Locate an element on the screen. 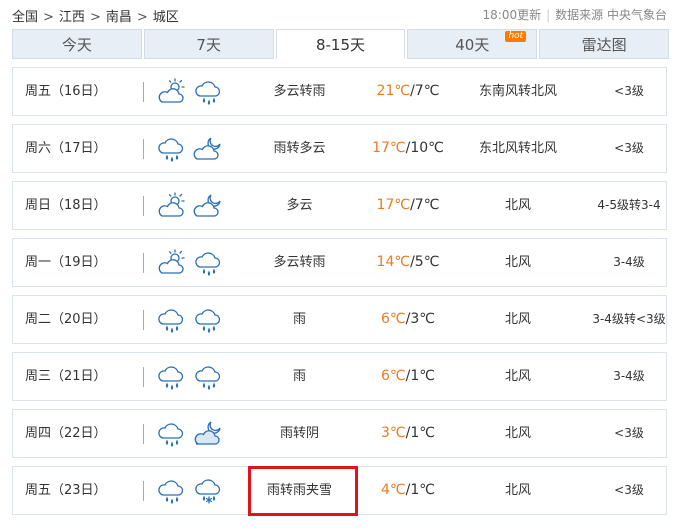 Image resolution: width=681 pixels, height=528 pixels. temp-high: 4℃ is located at coordinates (393, 490).